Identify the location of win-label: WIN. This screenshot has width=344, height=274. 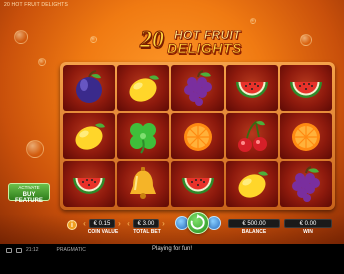
(308, 232).